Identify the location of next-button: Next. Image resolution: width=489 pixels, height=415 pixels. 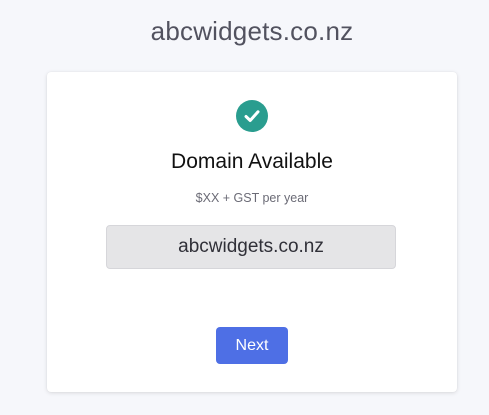
(252, 345).